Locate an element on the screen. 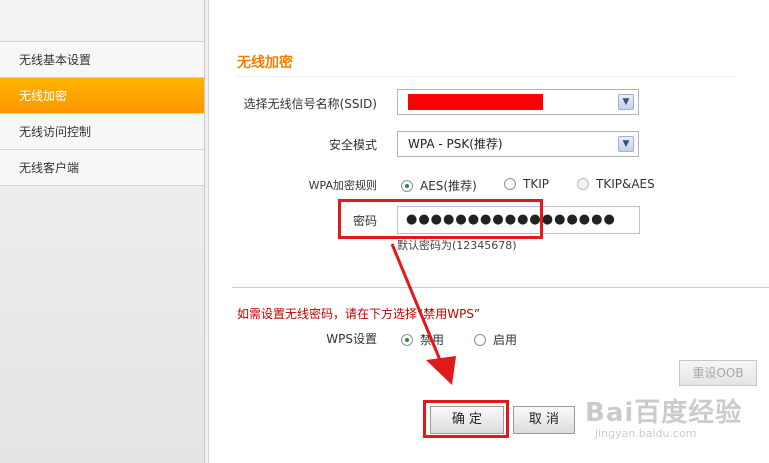  annotation-box-confirm is located at coordinates (466, 419).